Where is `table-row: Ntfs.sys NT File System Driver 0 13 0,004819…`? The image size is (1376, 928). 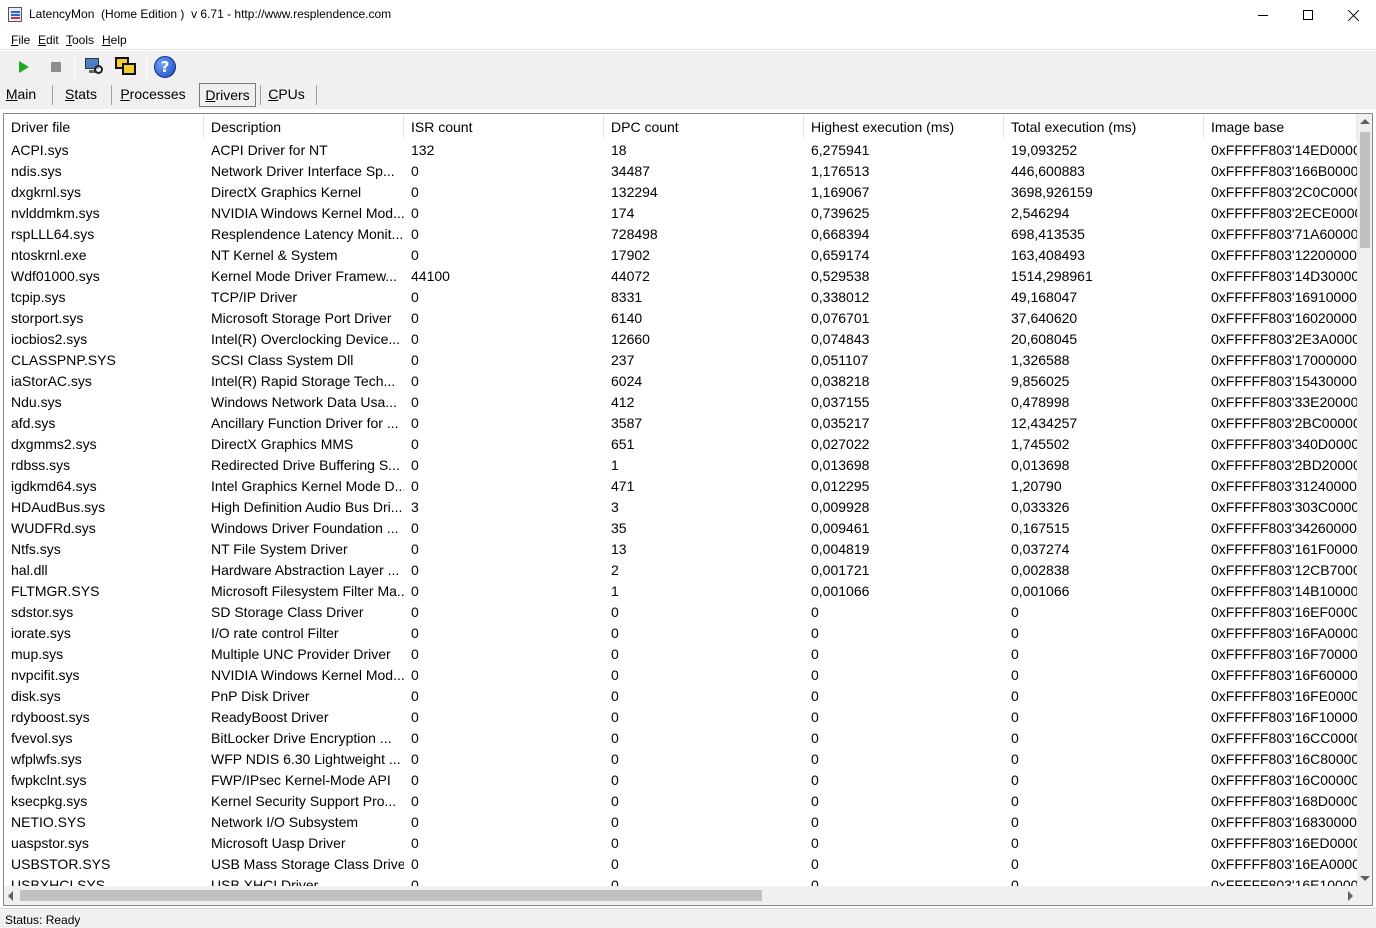
table-row: Ntfs.sys NT File System Driver 0 13 0,004819… is located at coordinates (680, 548).